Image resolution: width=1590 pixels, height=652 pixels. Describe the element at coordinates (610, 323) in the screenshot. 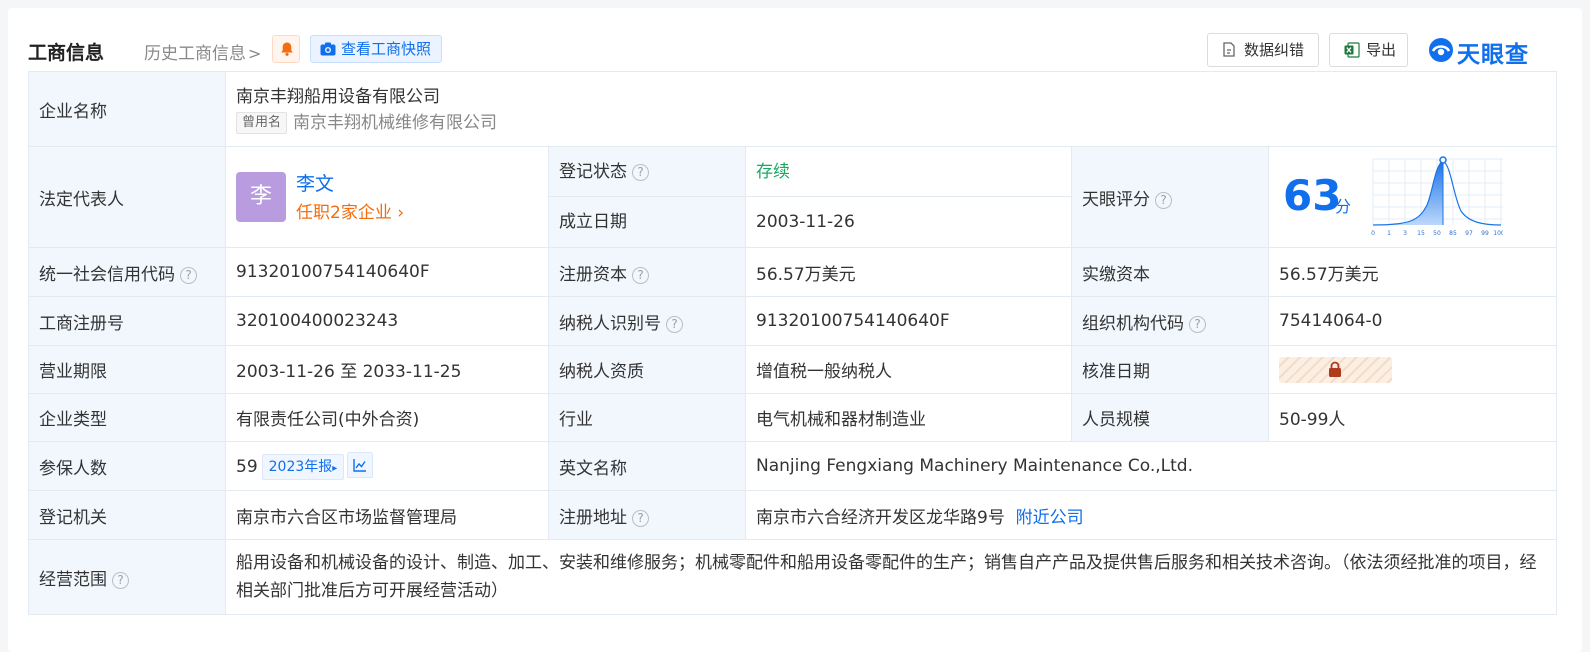

I see `tax-id-label: 纳税人识别号` at that location.